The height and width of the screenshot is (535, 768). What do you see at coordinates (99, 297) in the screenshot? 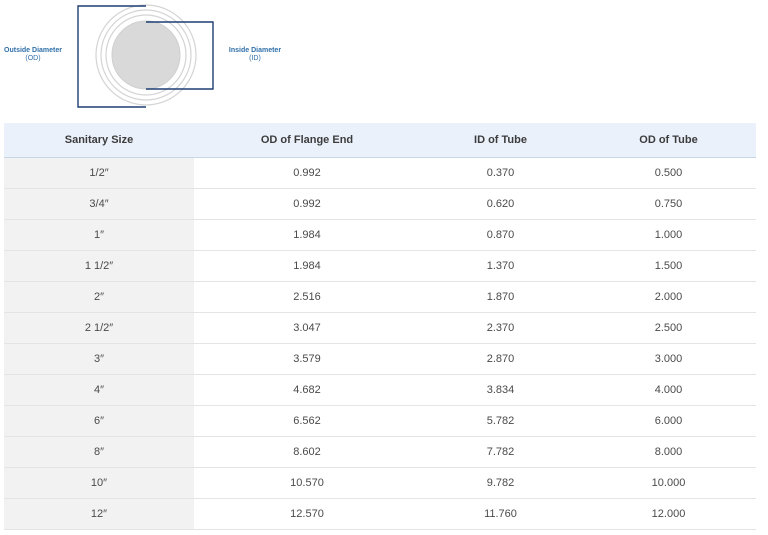
I see `cell-sanitary-size: 2″` at bounding box center [99, 297].